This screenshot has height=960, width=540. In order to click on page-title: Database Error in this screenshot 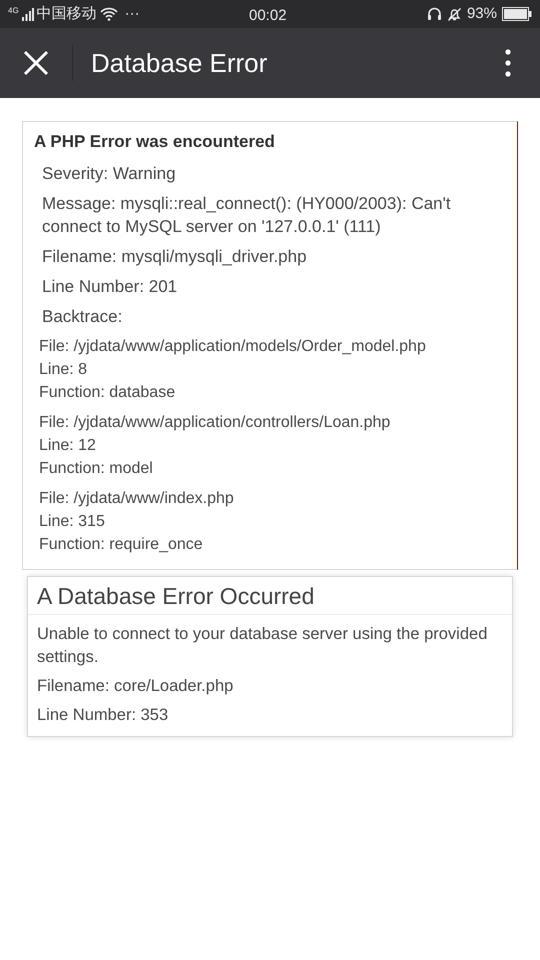, I will do `click(179, 63)`.